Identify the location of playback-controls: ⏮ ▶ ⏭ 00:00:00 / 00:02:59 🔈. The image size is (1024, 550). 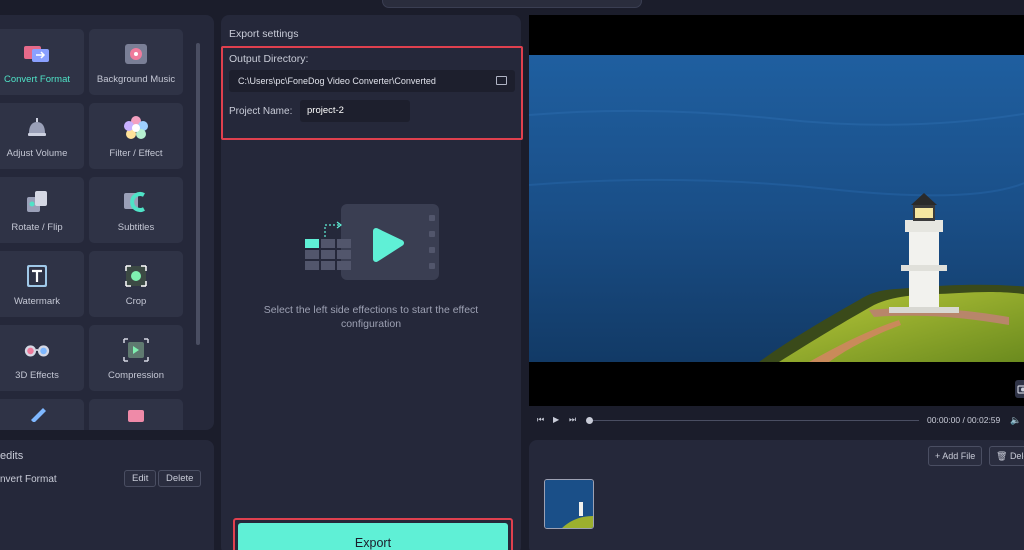
(776, 420).